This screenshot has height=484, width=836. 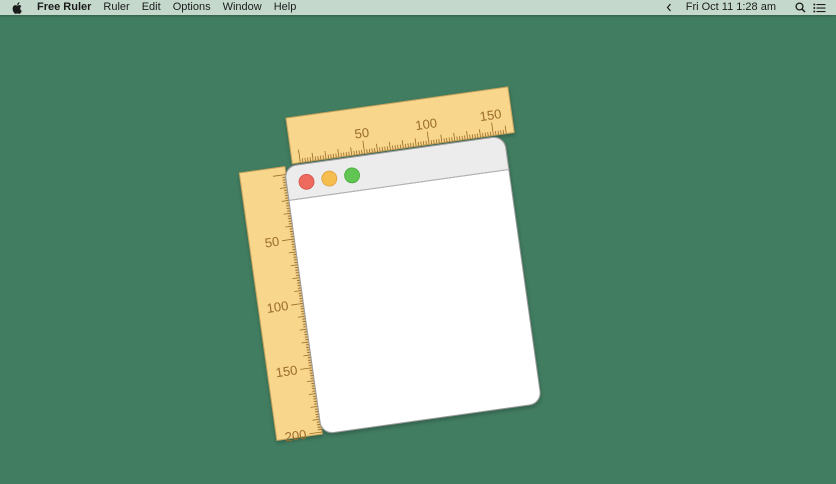 I want to click on vertical-ruler-label: 100, so click(x=278, y=307).